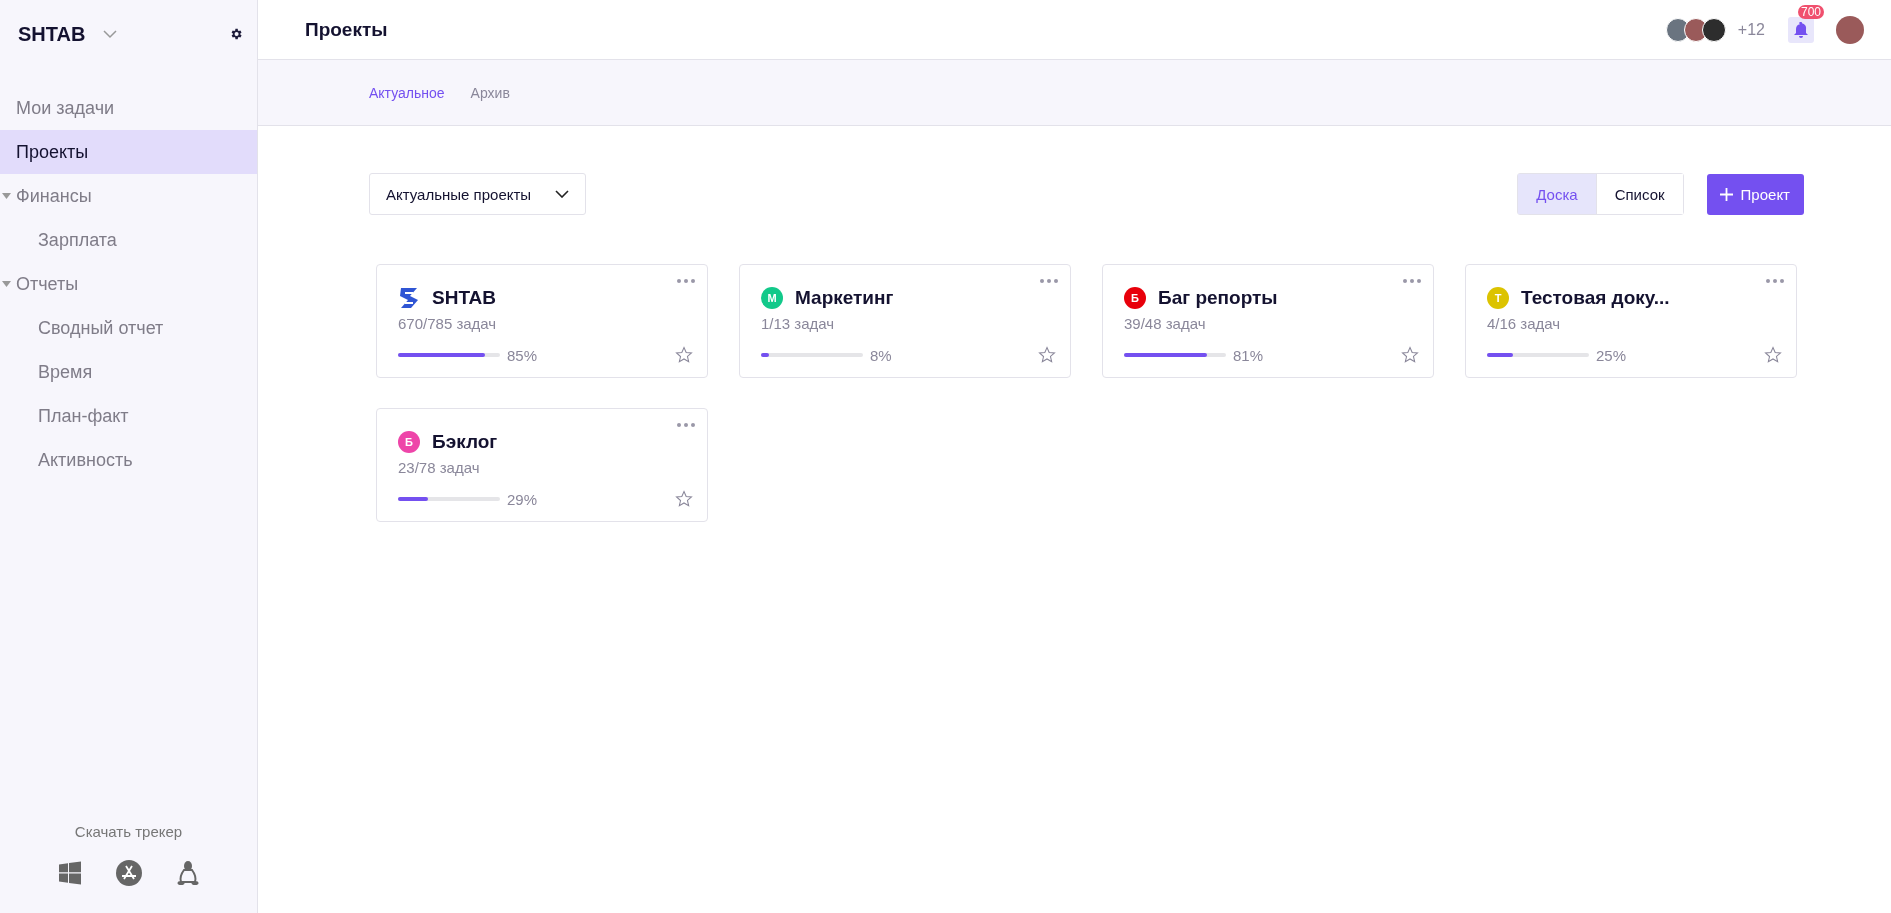 The width and height of the screenshot is (1891, 913). Describe the element at coordinates (52, 34) in the screenshot. I see `workspace-name: SHTAB` at that location.